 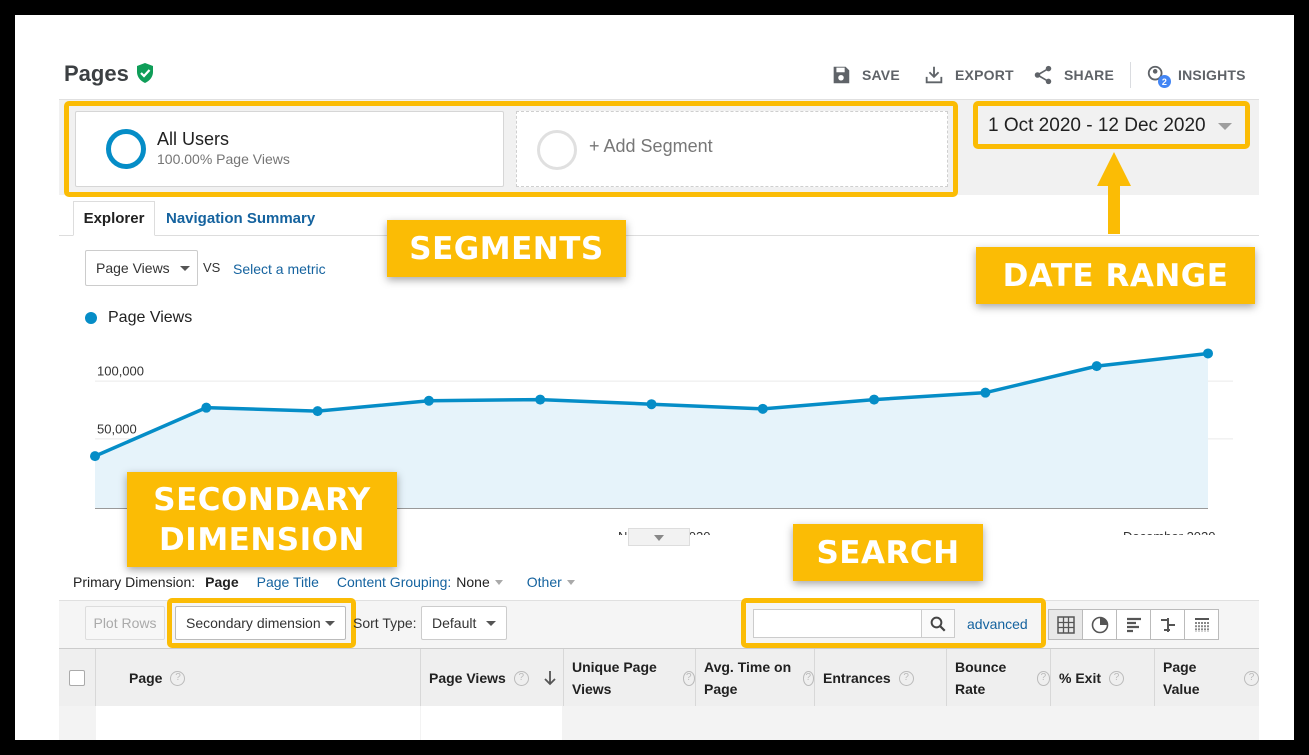 What do you see at coordinates (454, 623) in the screenshot?
I see `sort-type-value: Default` at bounding box center [454, 623].